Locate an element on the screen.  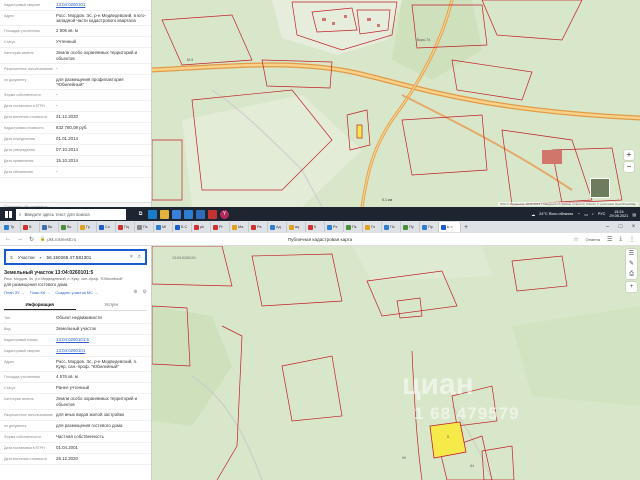
browser-tab: Ра is located at coordinates (258, 227).